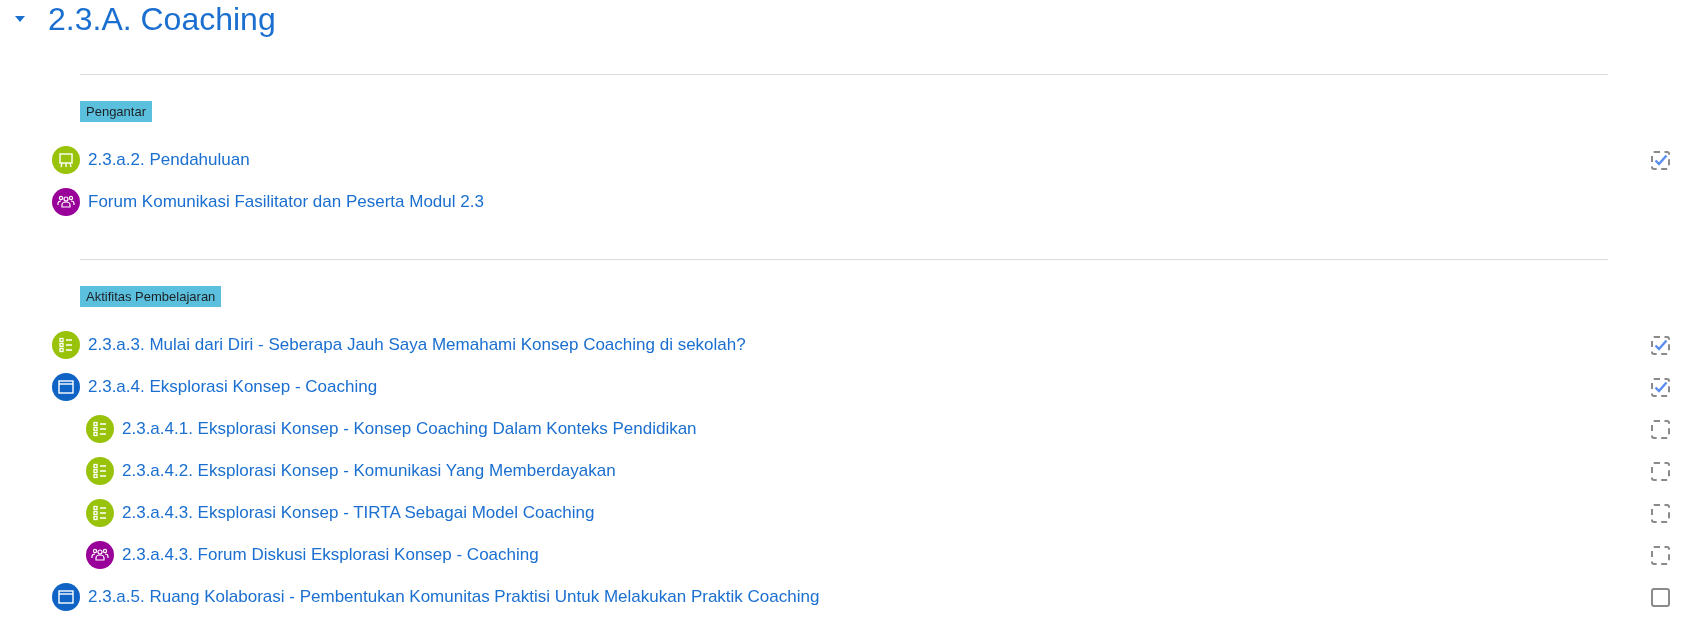 This screenshot has height=622, width=1694. I want to click on section-label: Pengantar, so click(116, 111).